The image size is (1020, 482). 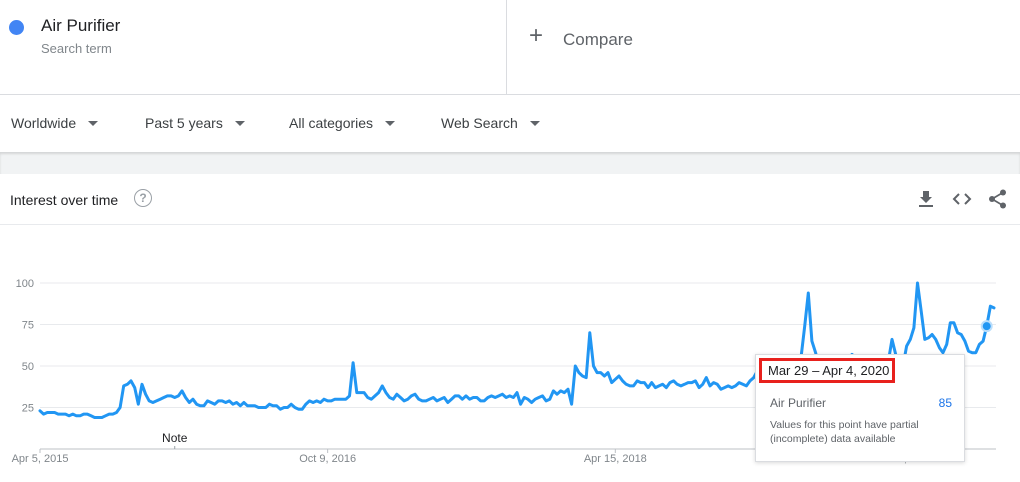 What do you see at coordinates (28, 409) in the screenshot?
I see `y-tick-label: 25` at bounding box center [28, 409].